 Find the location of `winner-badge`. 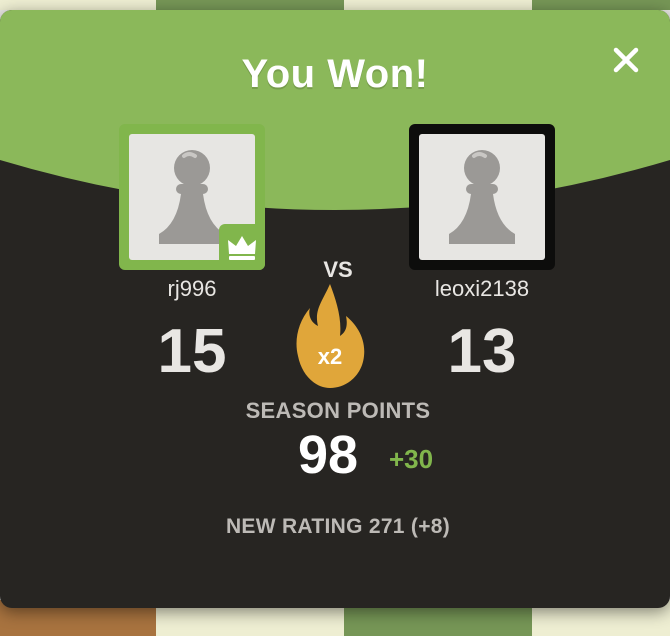

winner-badge is located at coordinates (242, 247).